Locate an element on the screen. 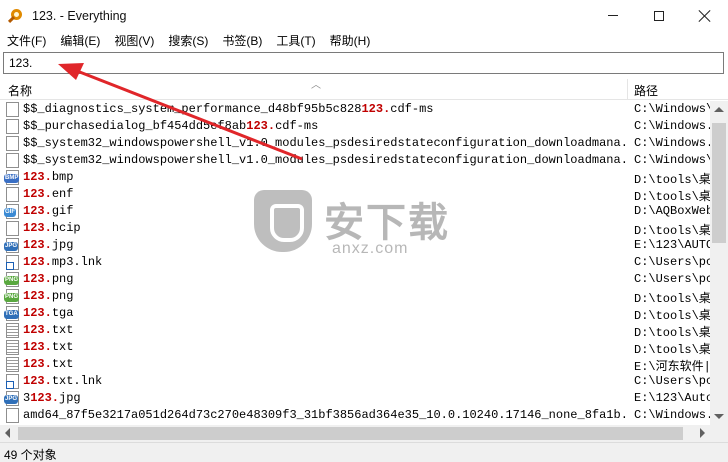 The image size is (728, 462). file-name: 123.txt.lnk is located at coordinates (324, 381).